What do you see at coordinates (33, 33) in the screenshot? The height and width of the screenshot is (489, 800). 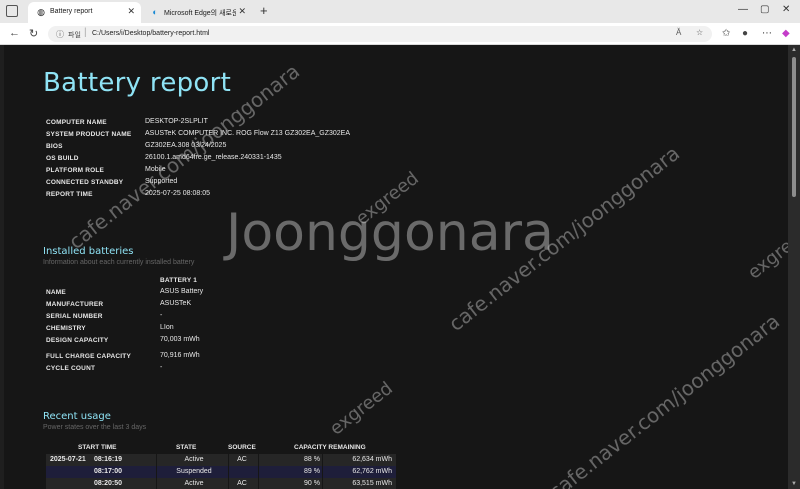 I see `refresh-icon: ↻` at bounding box center [33, 33].